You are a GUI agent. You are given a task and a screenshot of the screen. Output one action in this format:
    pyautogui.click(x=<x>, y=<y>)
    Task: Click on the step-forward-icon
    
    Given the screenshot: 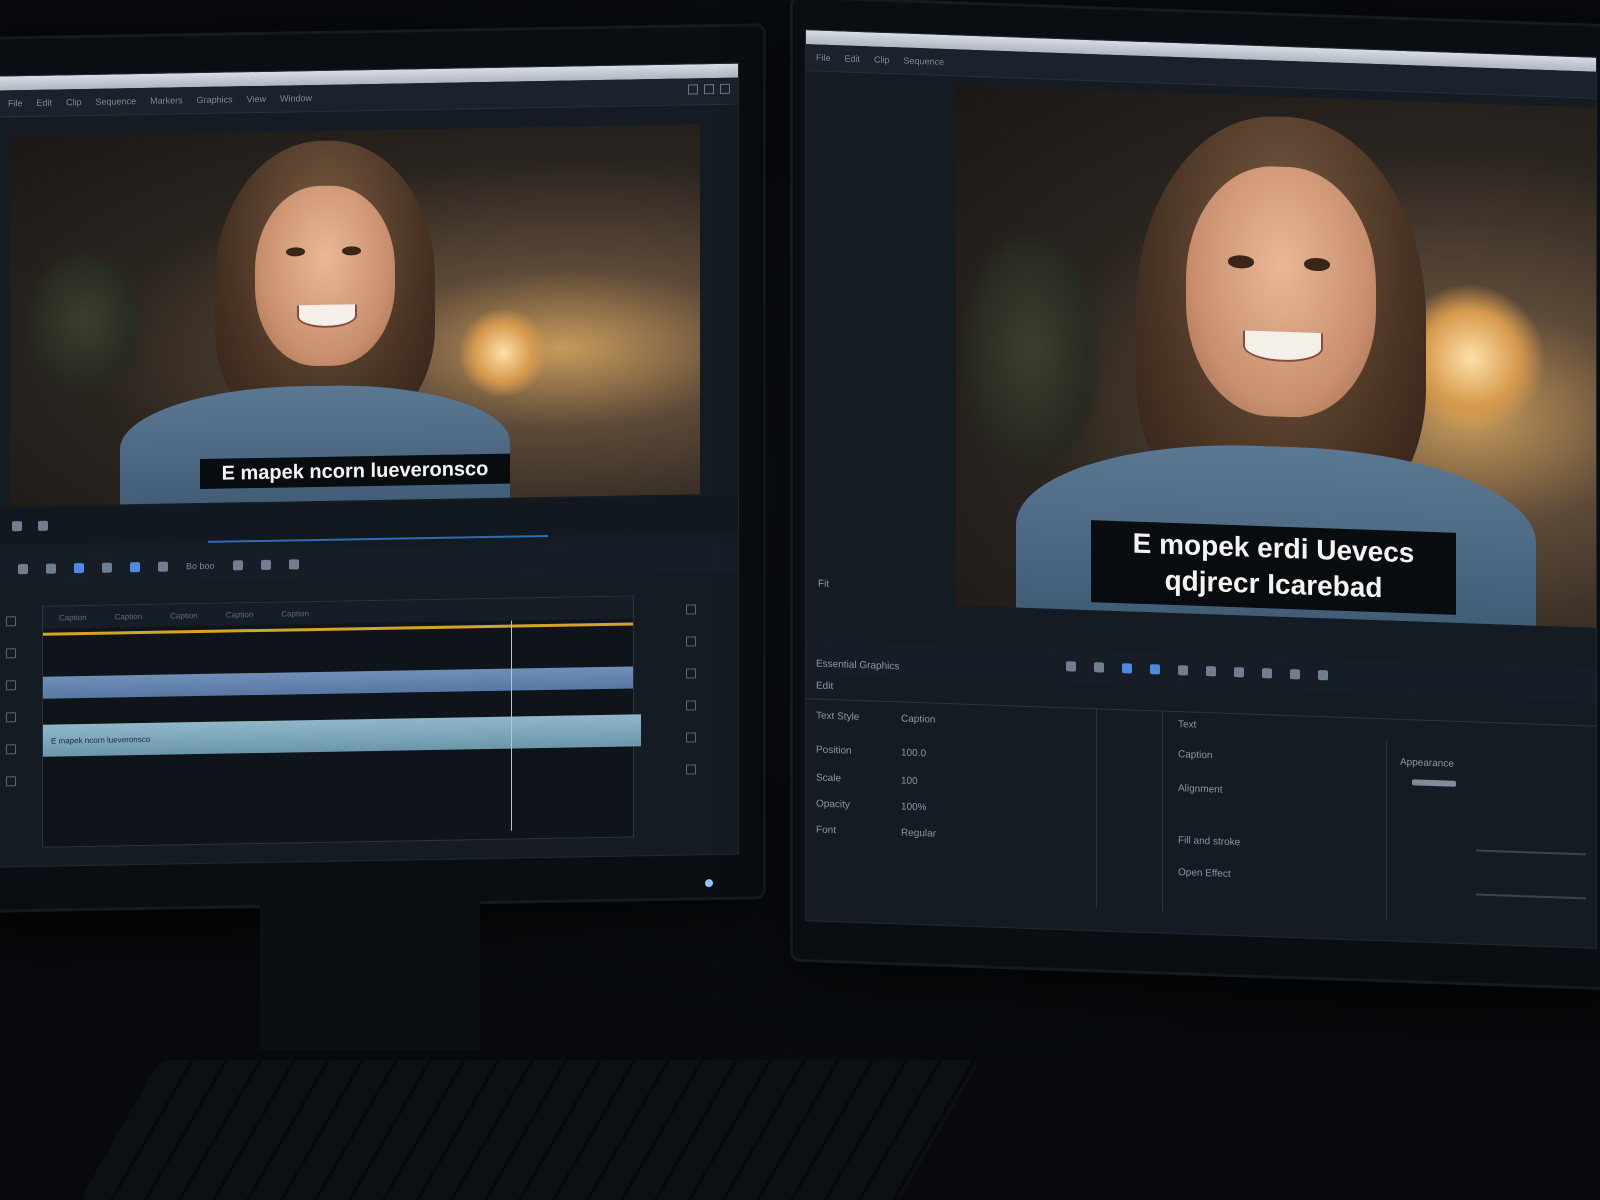 What is the action you would take?
    pyautogui.click(x=1155, y=669)
    